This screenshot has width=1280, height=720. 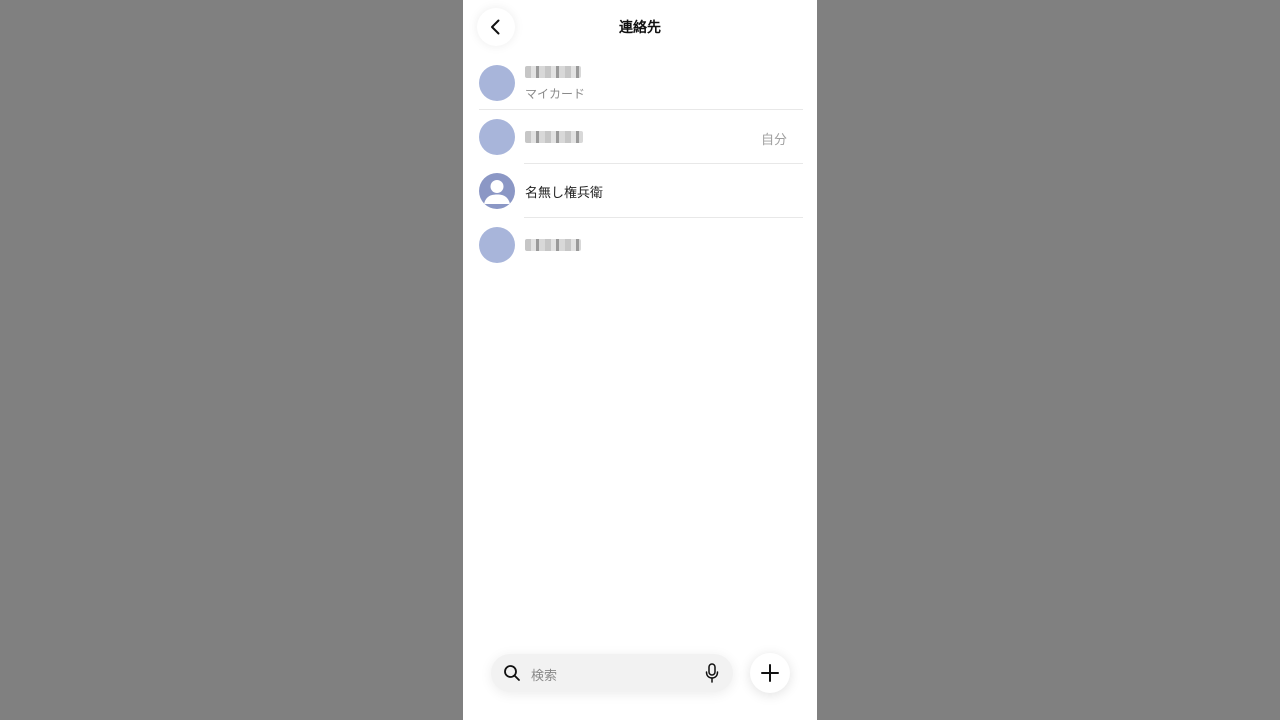 What do you see at coordinates (512, 673) in the screenshot?
I see `search-icon` at bounding box center [512, 673].